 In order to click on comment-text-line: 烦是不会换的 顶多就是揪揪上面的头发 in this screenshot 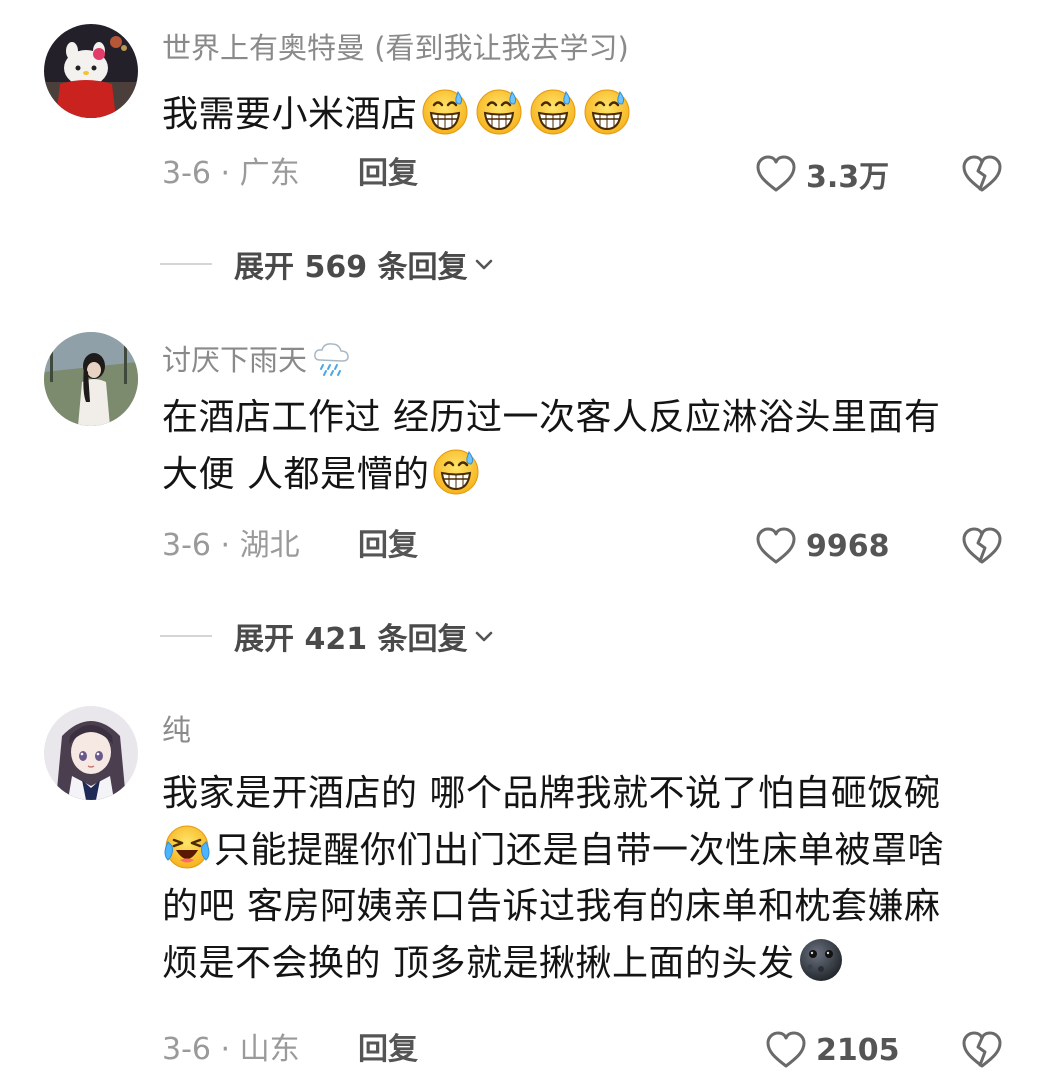, I will do `click(587, 963)`.